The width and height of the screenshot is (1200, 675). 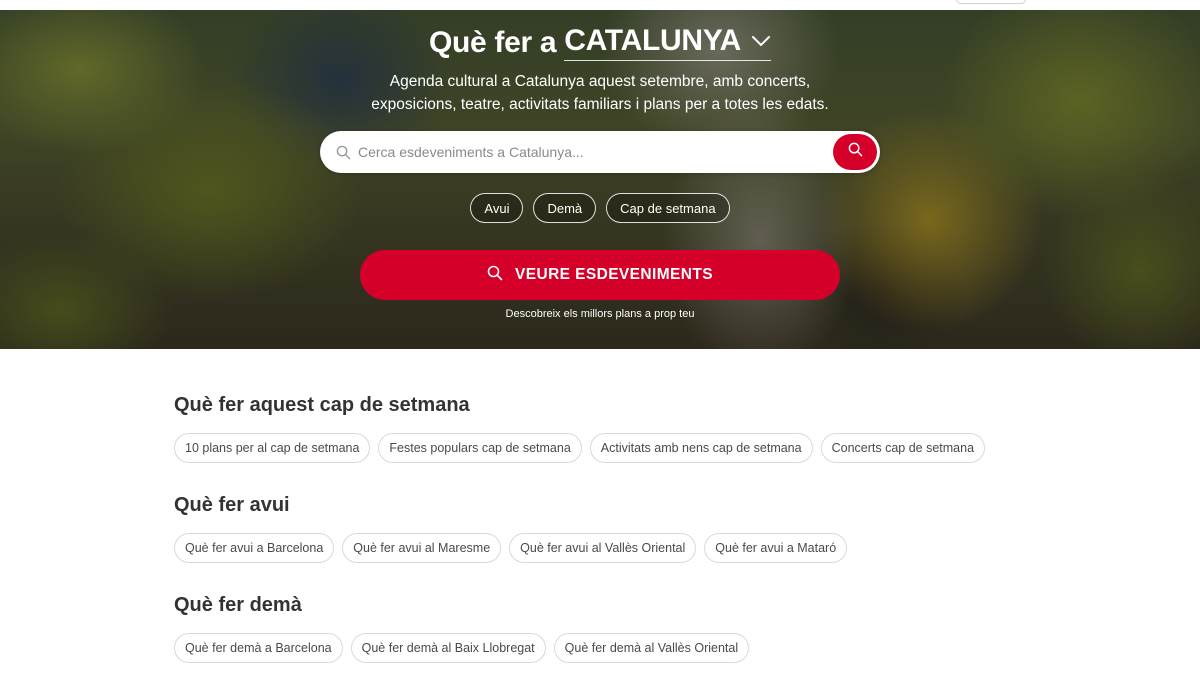 I want to click on quick-filters: Avui Demà Cap de setmana, so click(x=600, y=208).